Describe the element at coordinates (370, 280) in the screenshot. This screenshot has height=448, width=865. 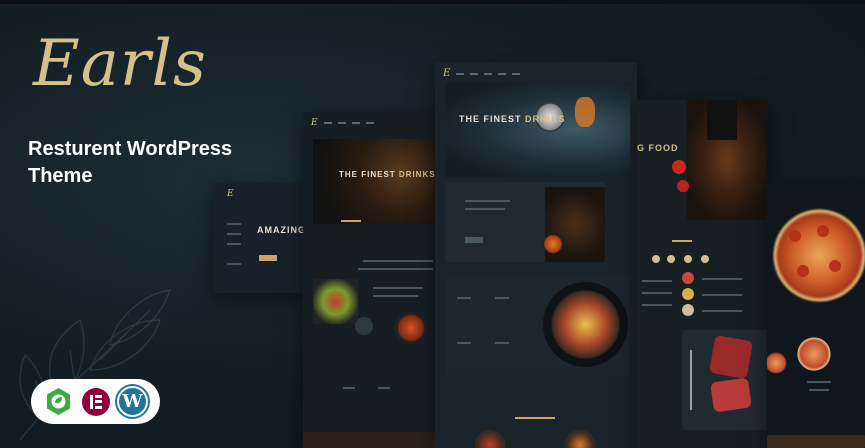
I see `mockup-page-2: E THE FINEST DRINKS` at that location.